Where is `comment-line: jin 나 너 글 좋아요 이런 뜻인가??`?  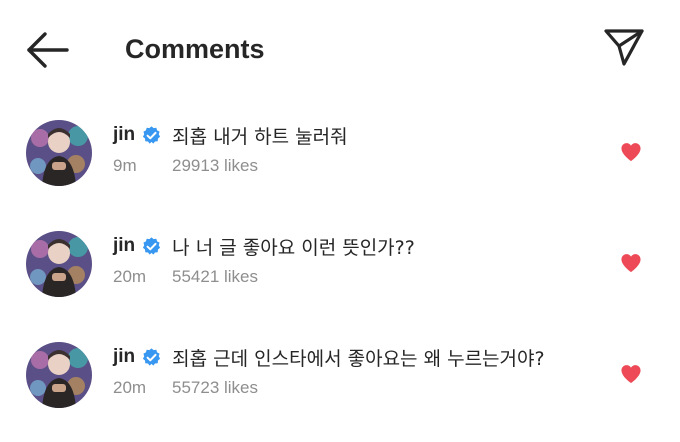
comment-line: jin 나 너 글 좋아요 이런 뜻인가?? is located at coordinates (264, 246).